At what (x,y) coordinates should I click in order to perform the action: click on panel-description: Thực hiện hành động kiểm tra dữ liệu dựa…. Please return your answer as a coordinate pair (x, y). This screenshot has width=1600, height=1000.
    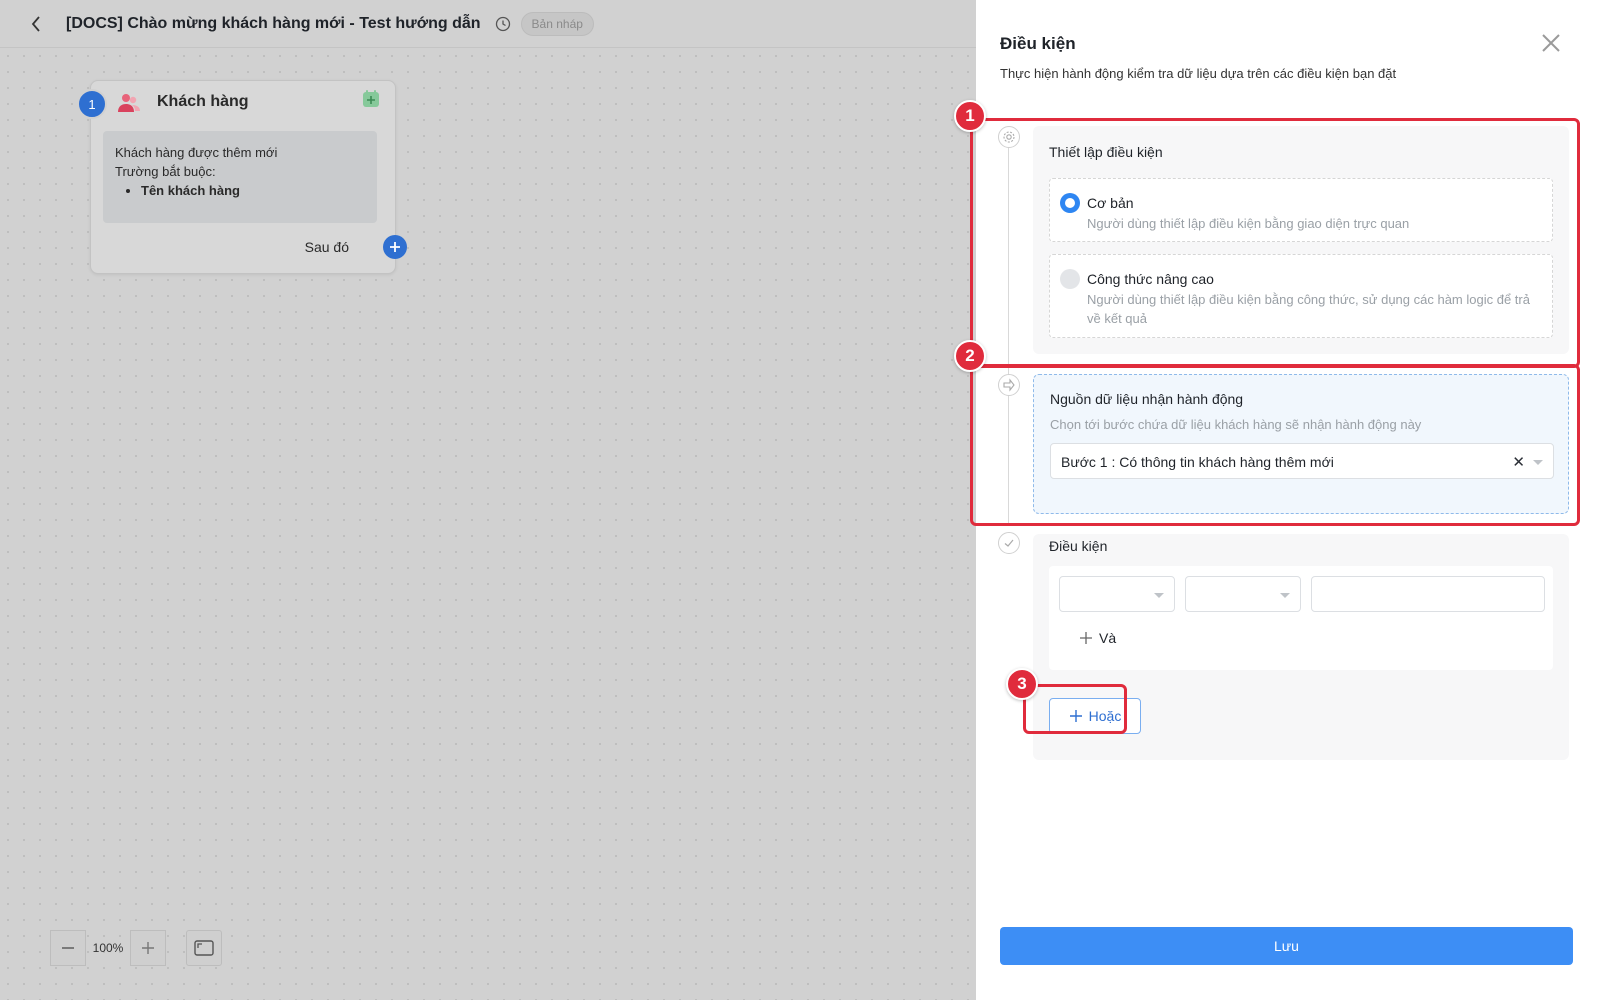
    Looking at the image, I should click on (1198, 73).